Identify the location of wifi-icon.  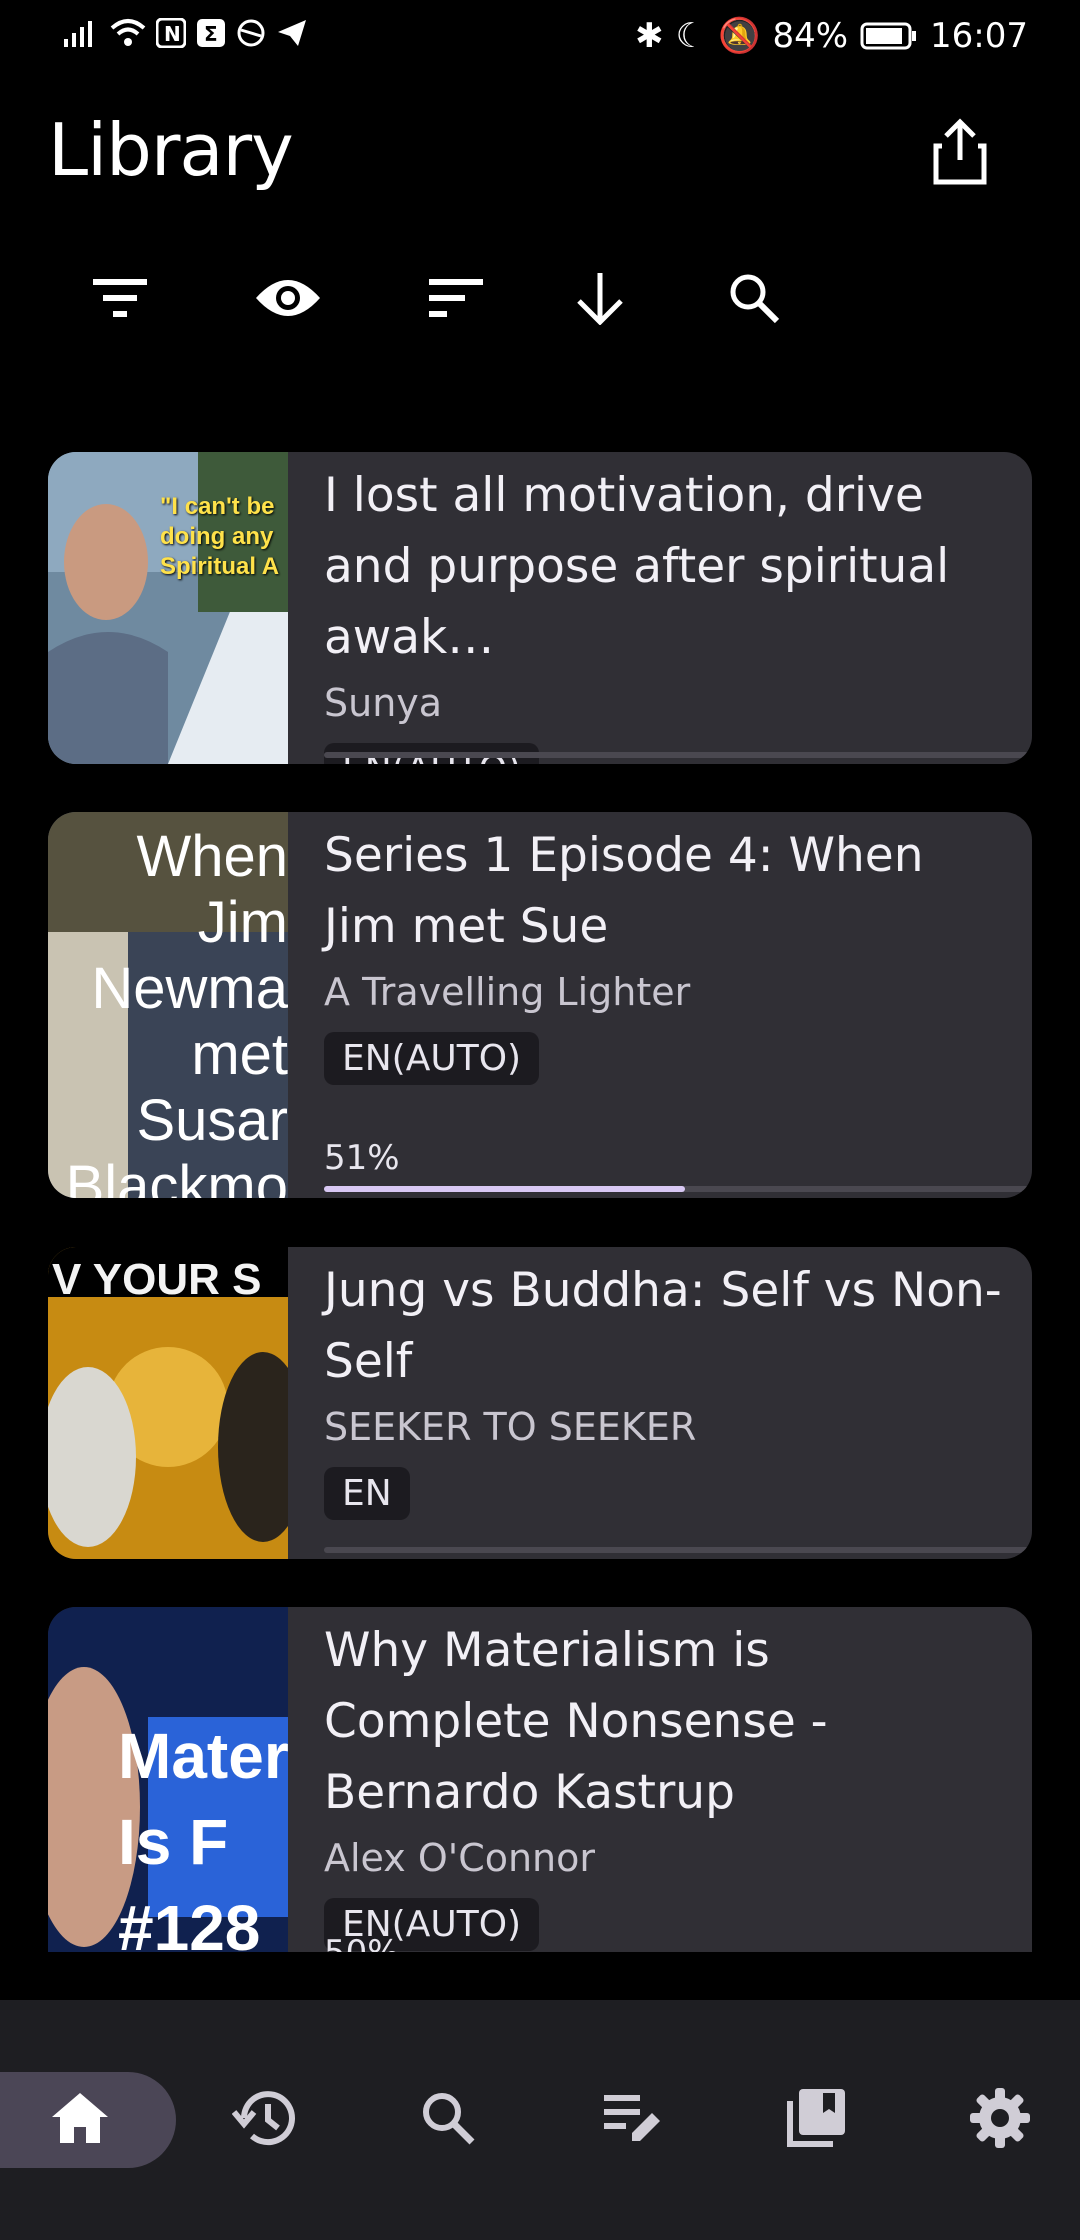
(128, 32).